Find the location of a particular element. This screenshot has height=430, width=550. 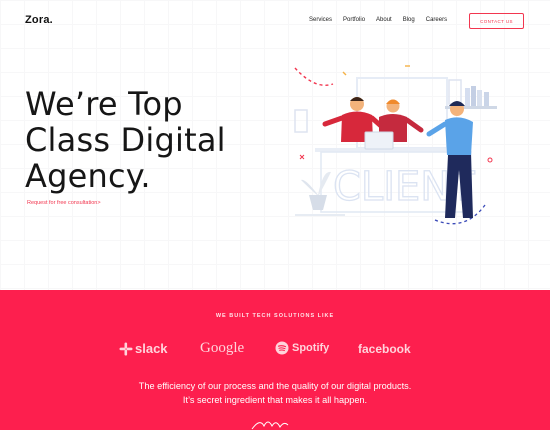

contact-us-button: CONTACT US is located at coordinates (496, 21).